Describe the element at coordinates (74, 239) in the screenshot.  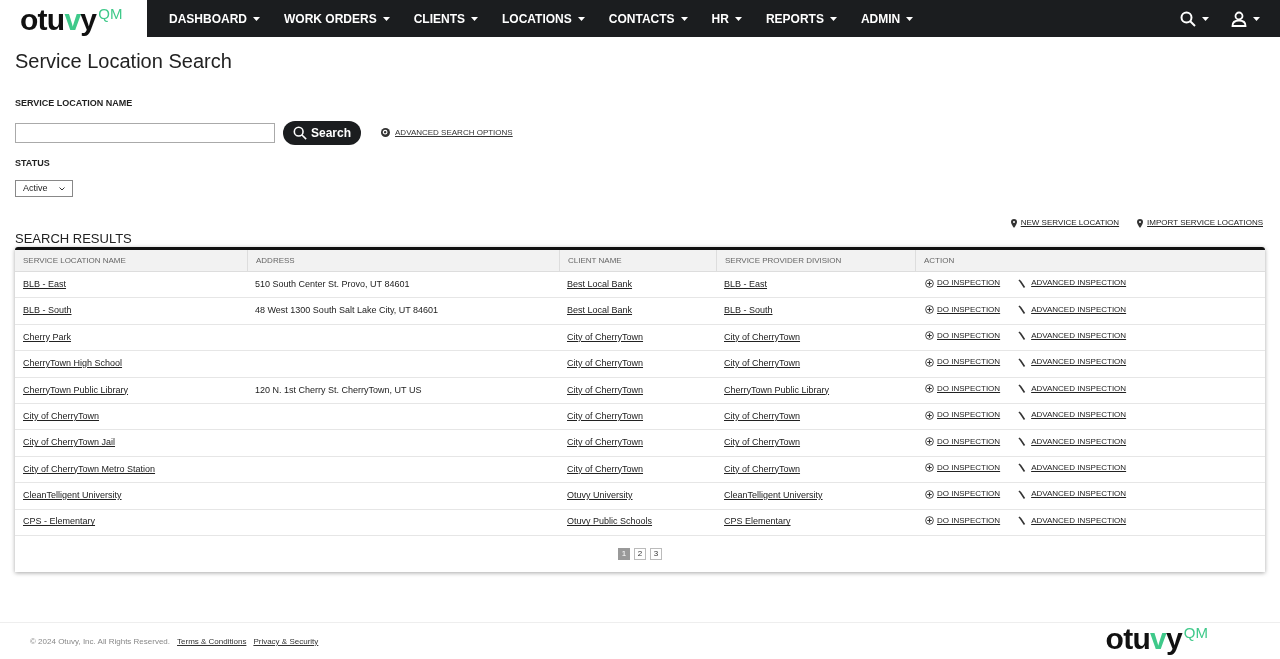
I see `results-title: SEARCH RESULTS` at that location.